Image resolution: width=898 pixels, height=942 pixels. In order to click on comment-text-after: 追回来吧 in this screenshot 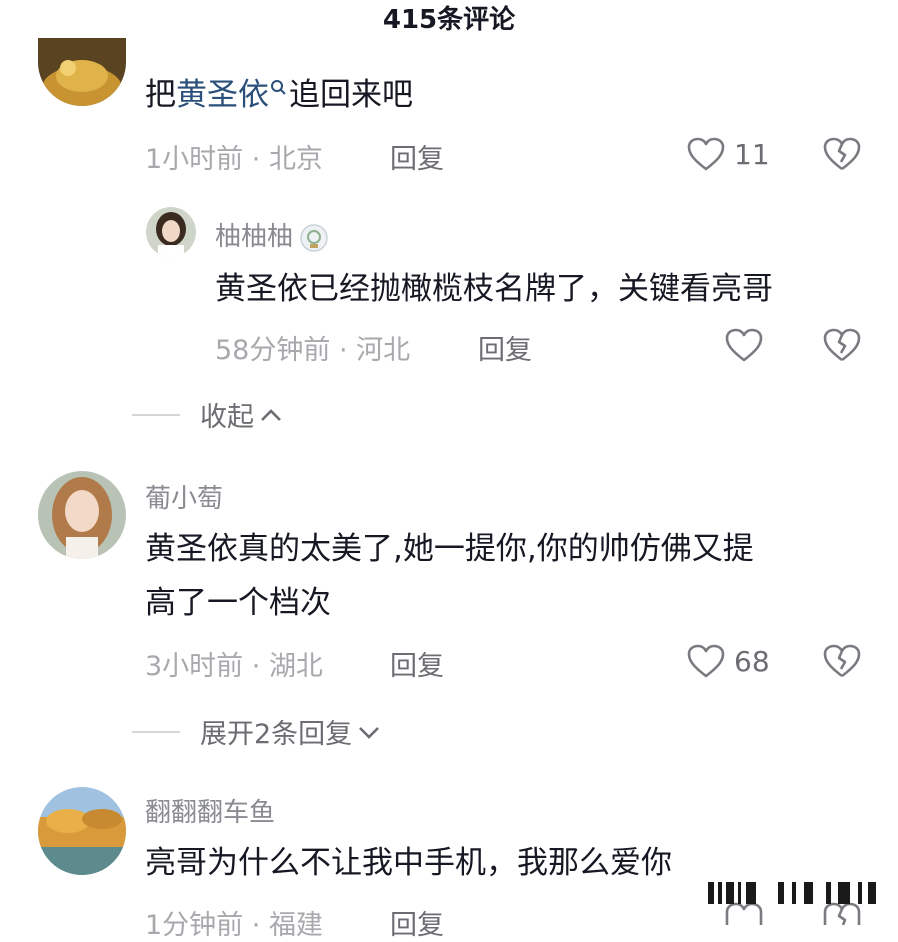, I will do `click(351, 95)`.